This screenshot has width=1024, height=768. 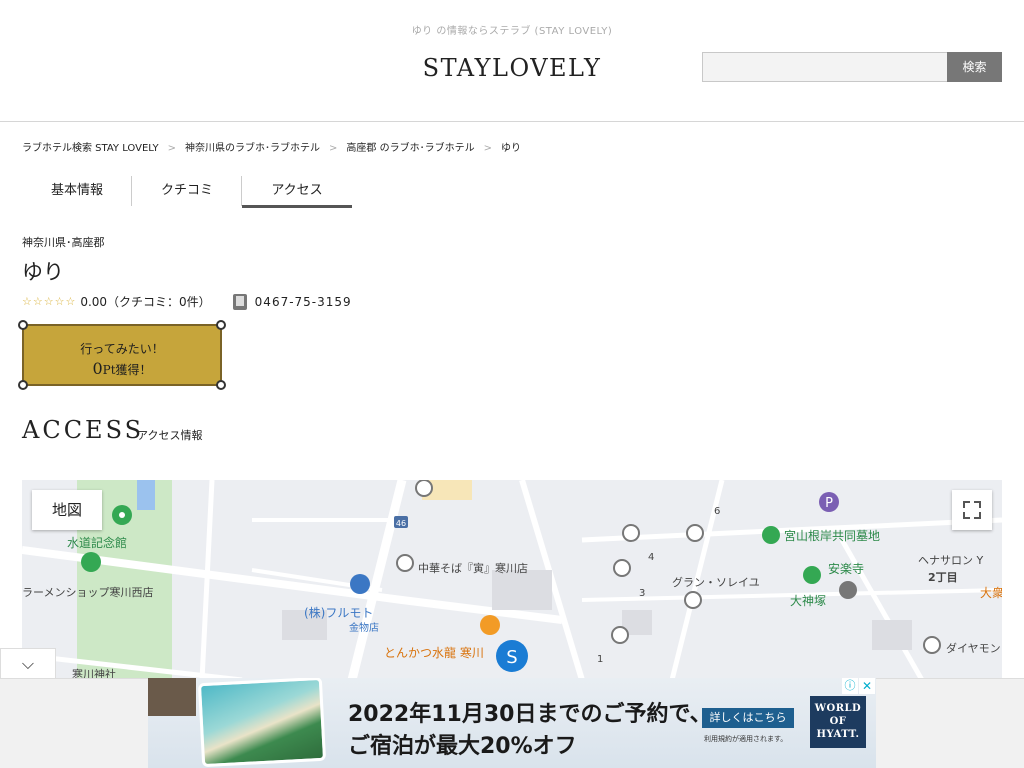 I want to click on ad-beach-image, so click(x=262, y=723).